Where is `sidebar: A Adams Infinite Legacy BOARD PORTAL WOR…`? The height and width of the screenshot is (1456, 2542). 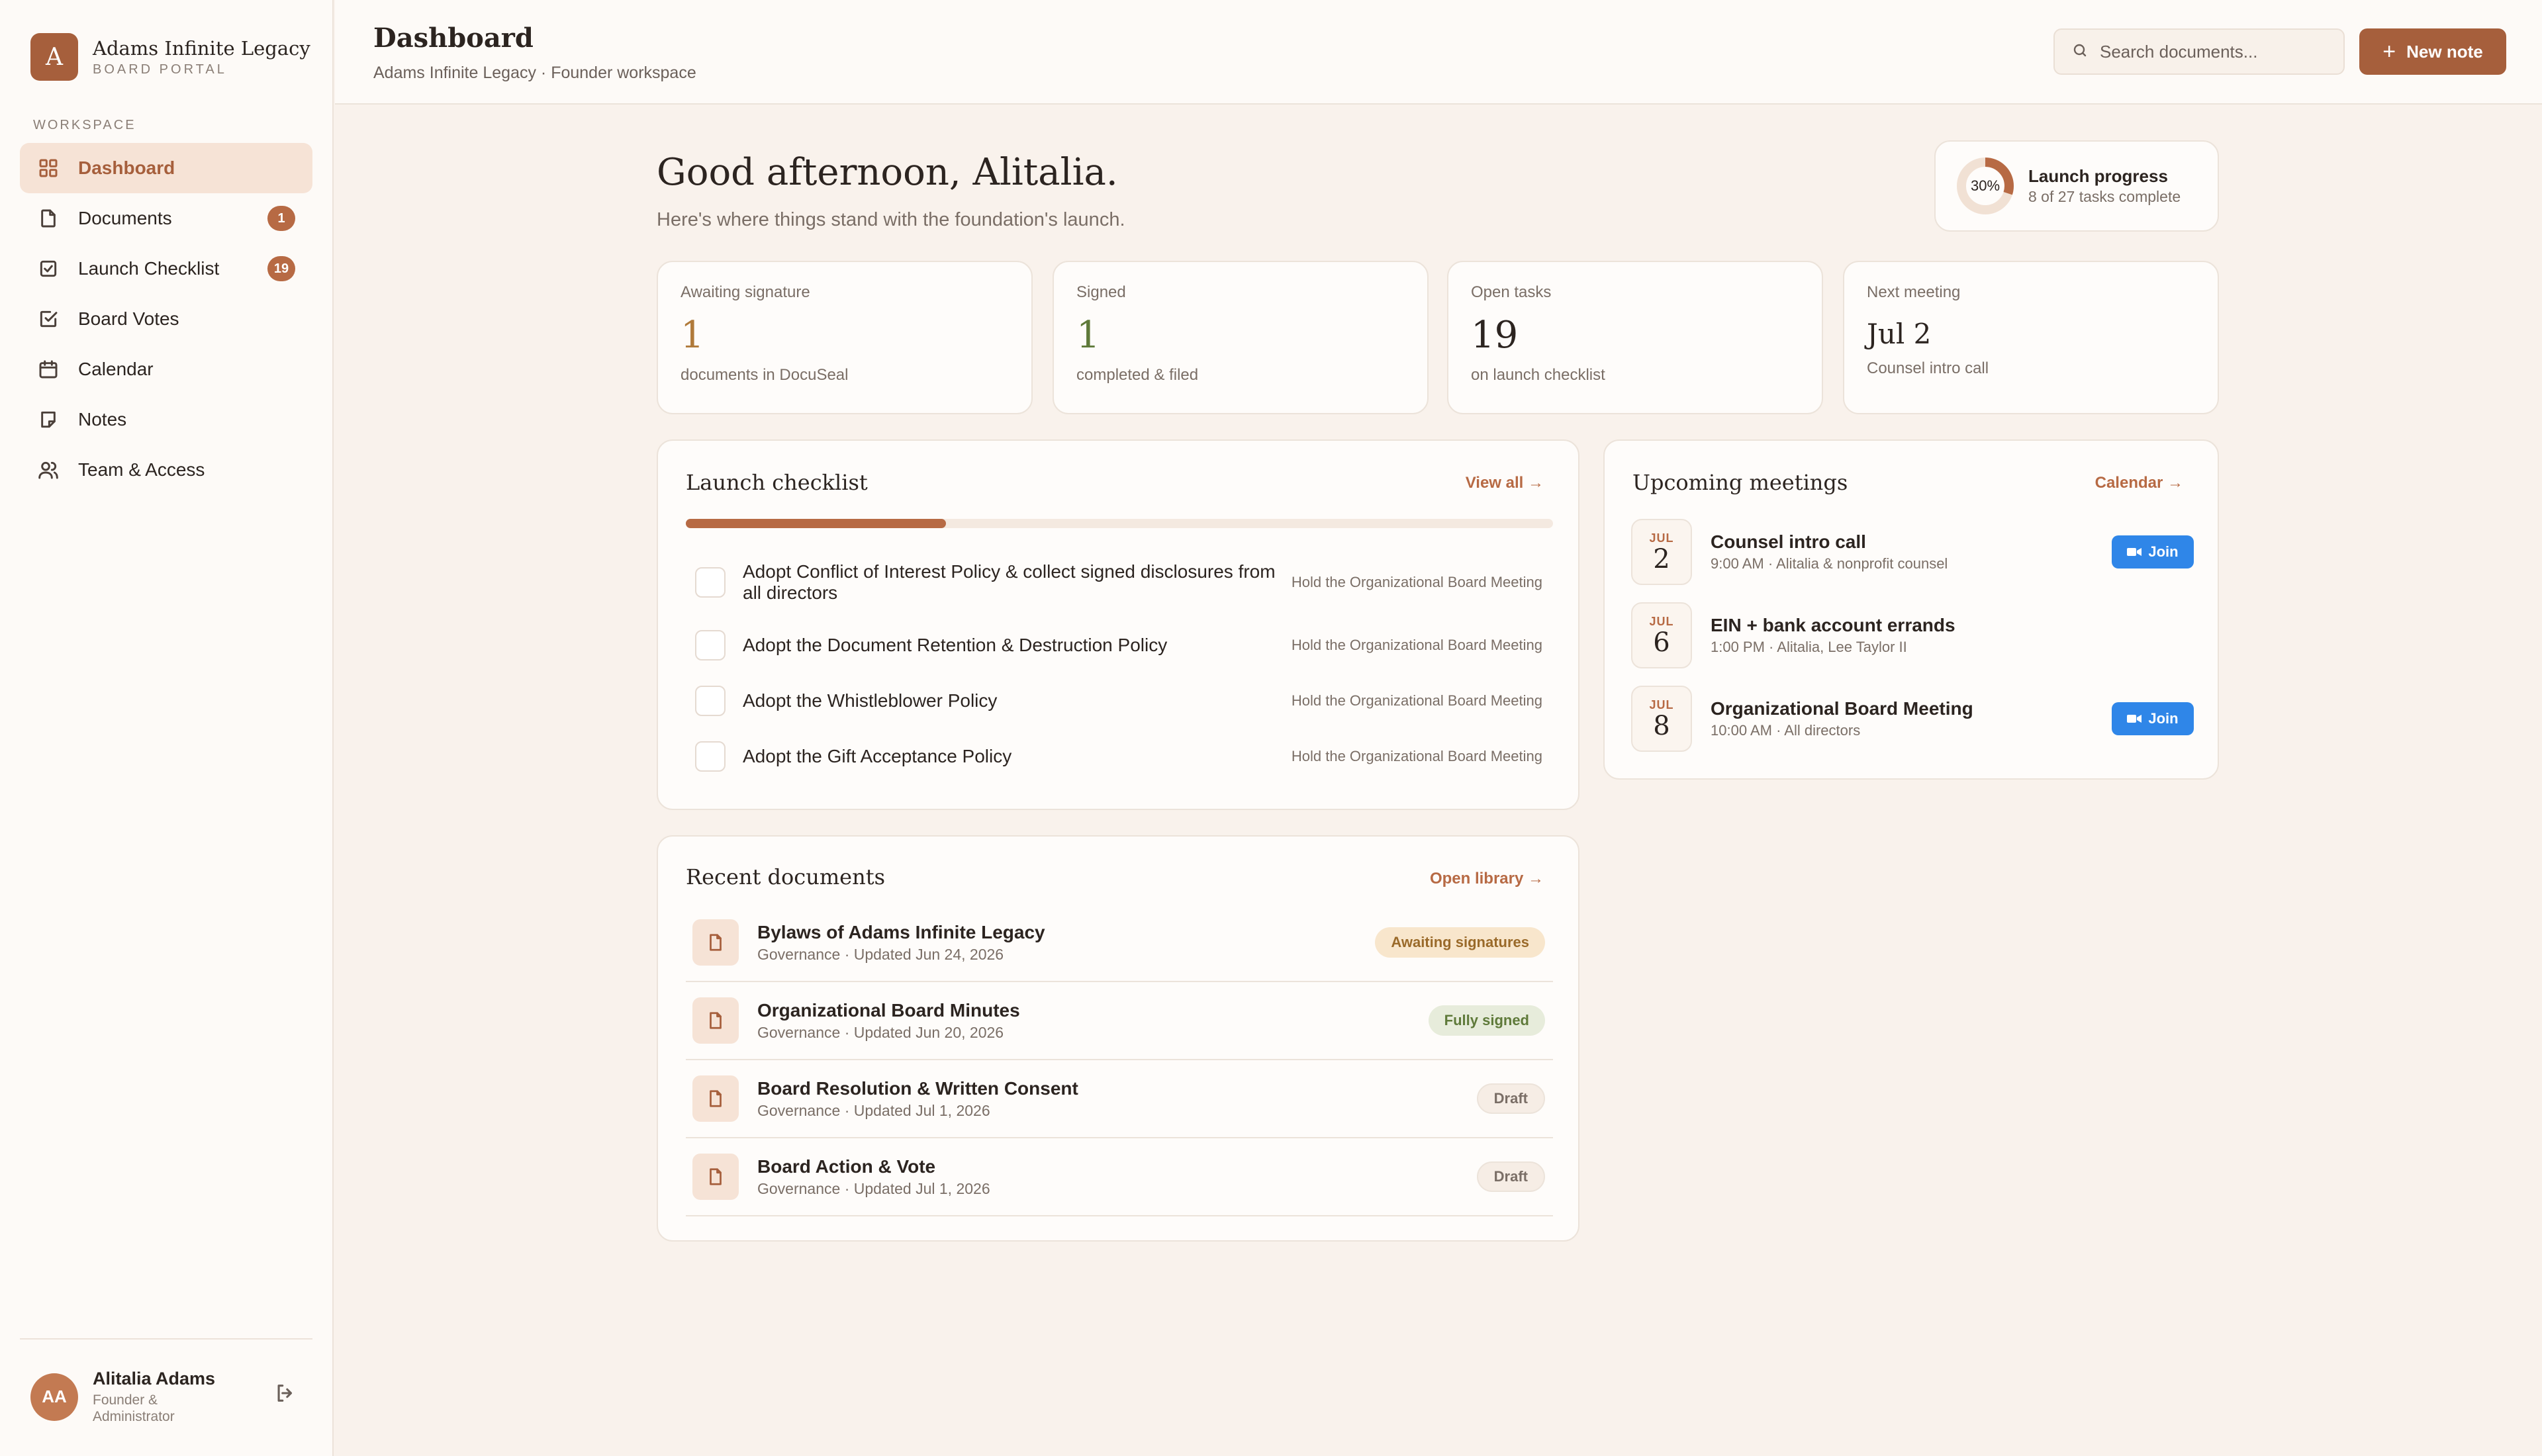 sidebar: A Adams Infinite Legacy BOARD PORTAL WOR… is located at coordinates (167, 728).